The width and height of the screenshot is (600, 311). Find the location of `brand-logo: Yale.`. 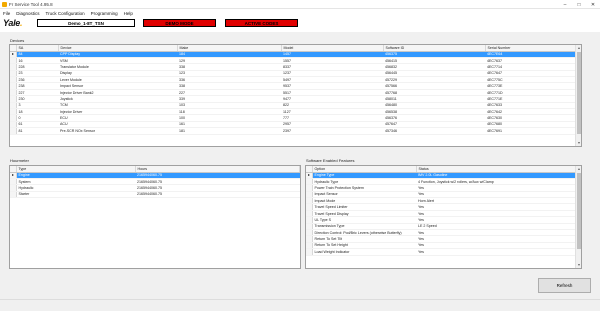

brand-logo: Yale. is located at coordinates (13, 23).